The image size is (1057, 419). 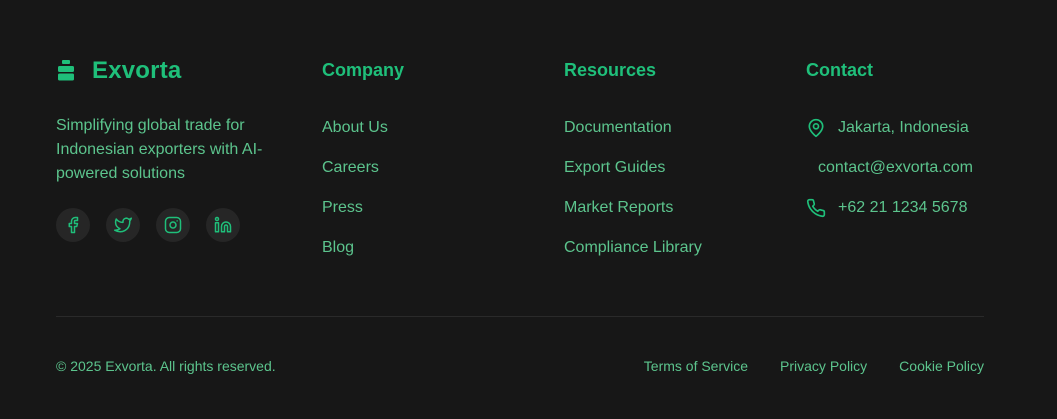 I want to click on footer-link-compliance-library: Compliance Library, so click(x=633, y=248).